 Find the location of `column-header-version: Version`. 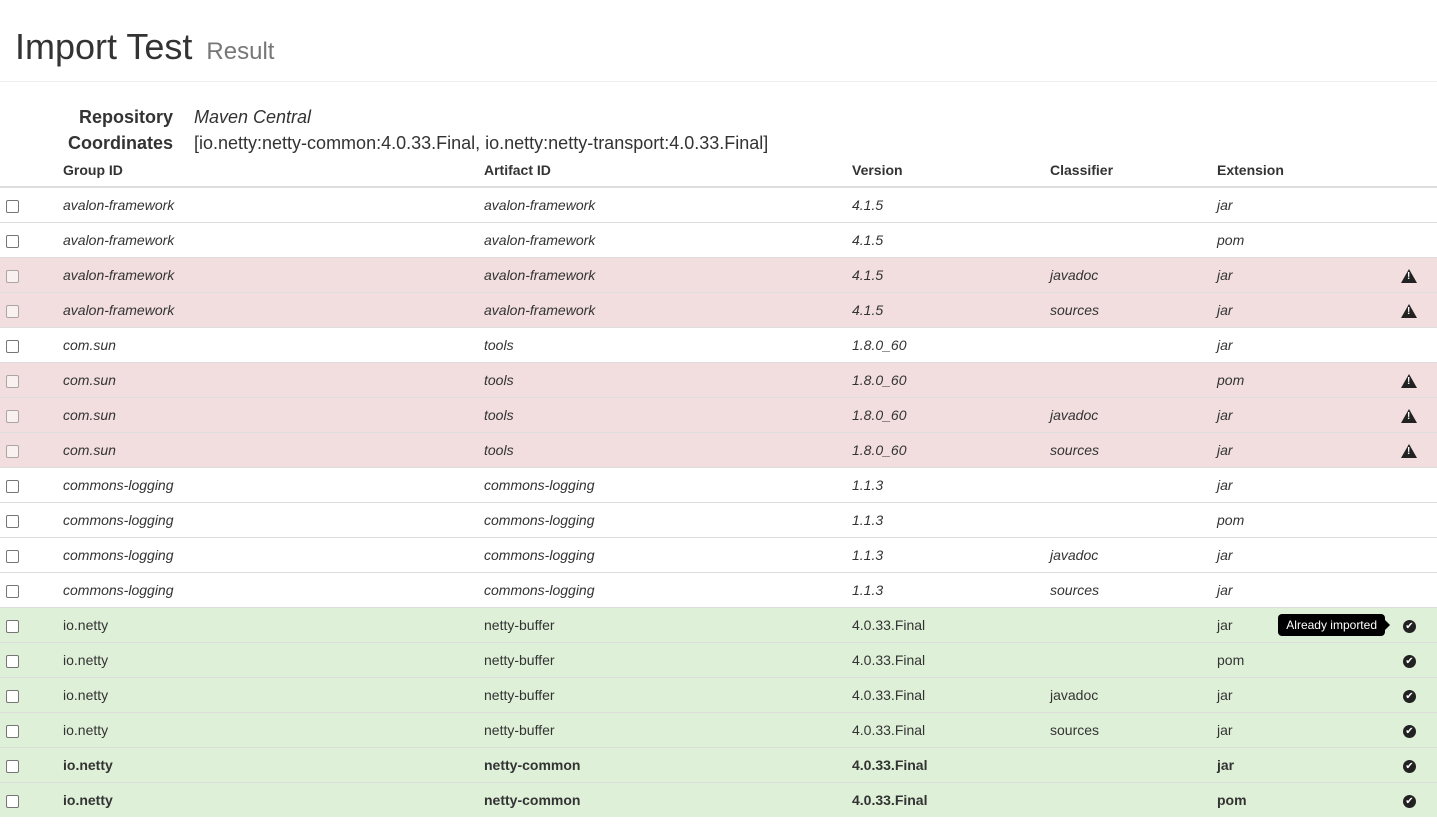

column-header-version: Version is located at coordinates (951, 171).